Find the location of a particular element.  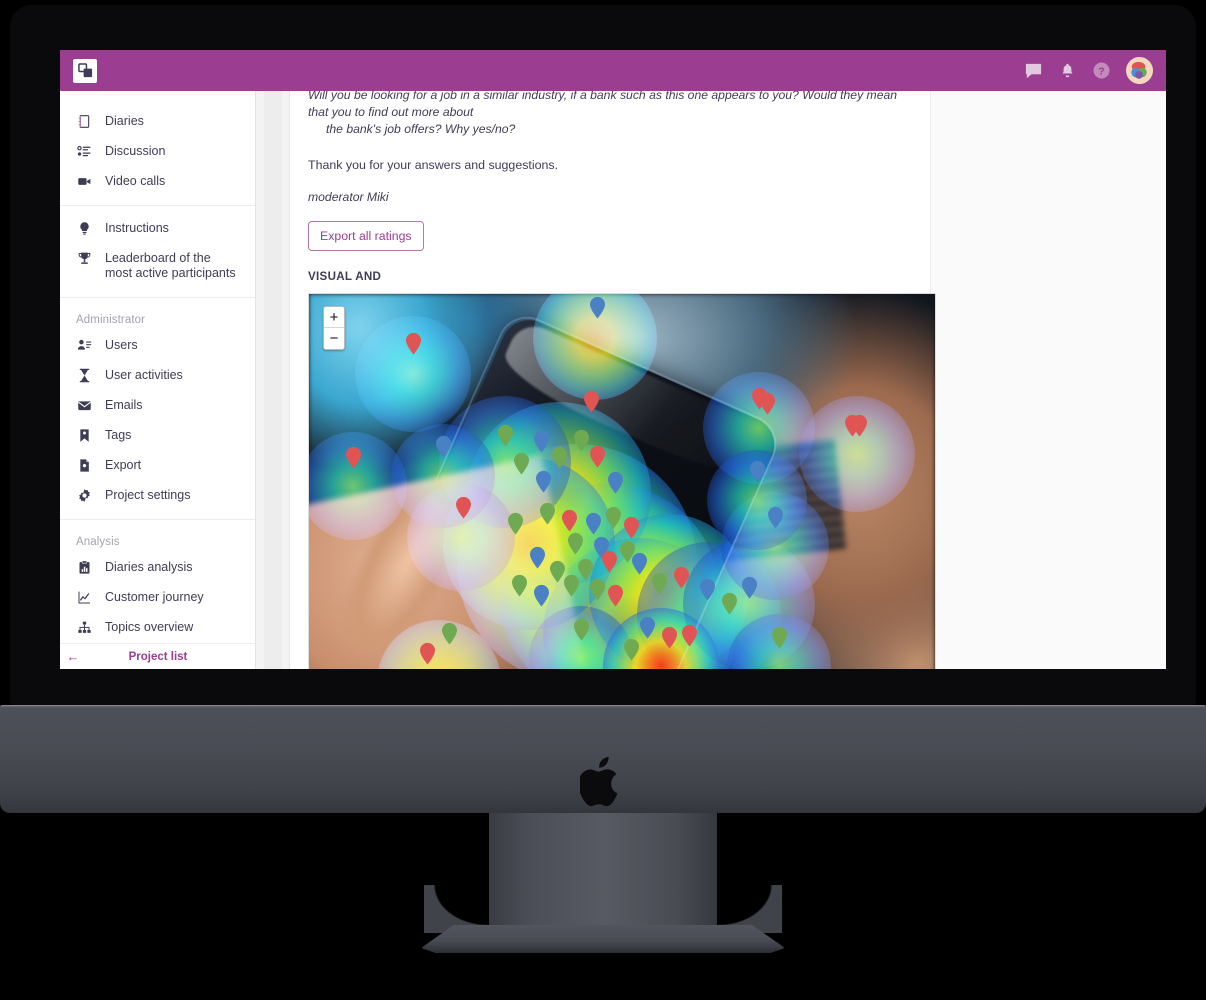

zoom-in-button: + is located at coordinates (334, 317).